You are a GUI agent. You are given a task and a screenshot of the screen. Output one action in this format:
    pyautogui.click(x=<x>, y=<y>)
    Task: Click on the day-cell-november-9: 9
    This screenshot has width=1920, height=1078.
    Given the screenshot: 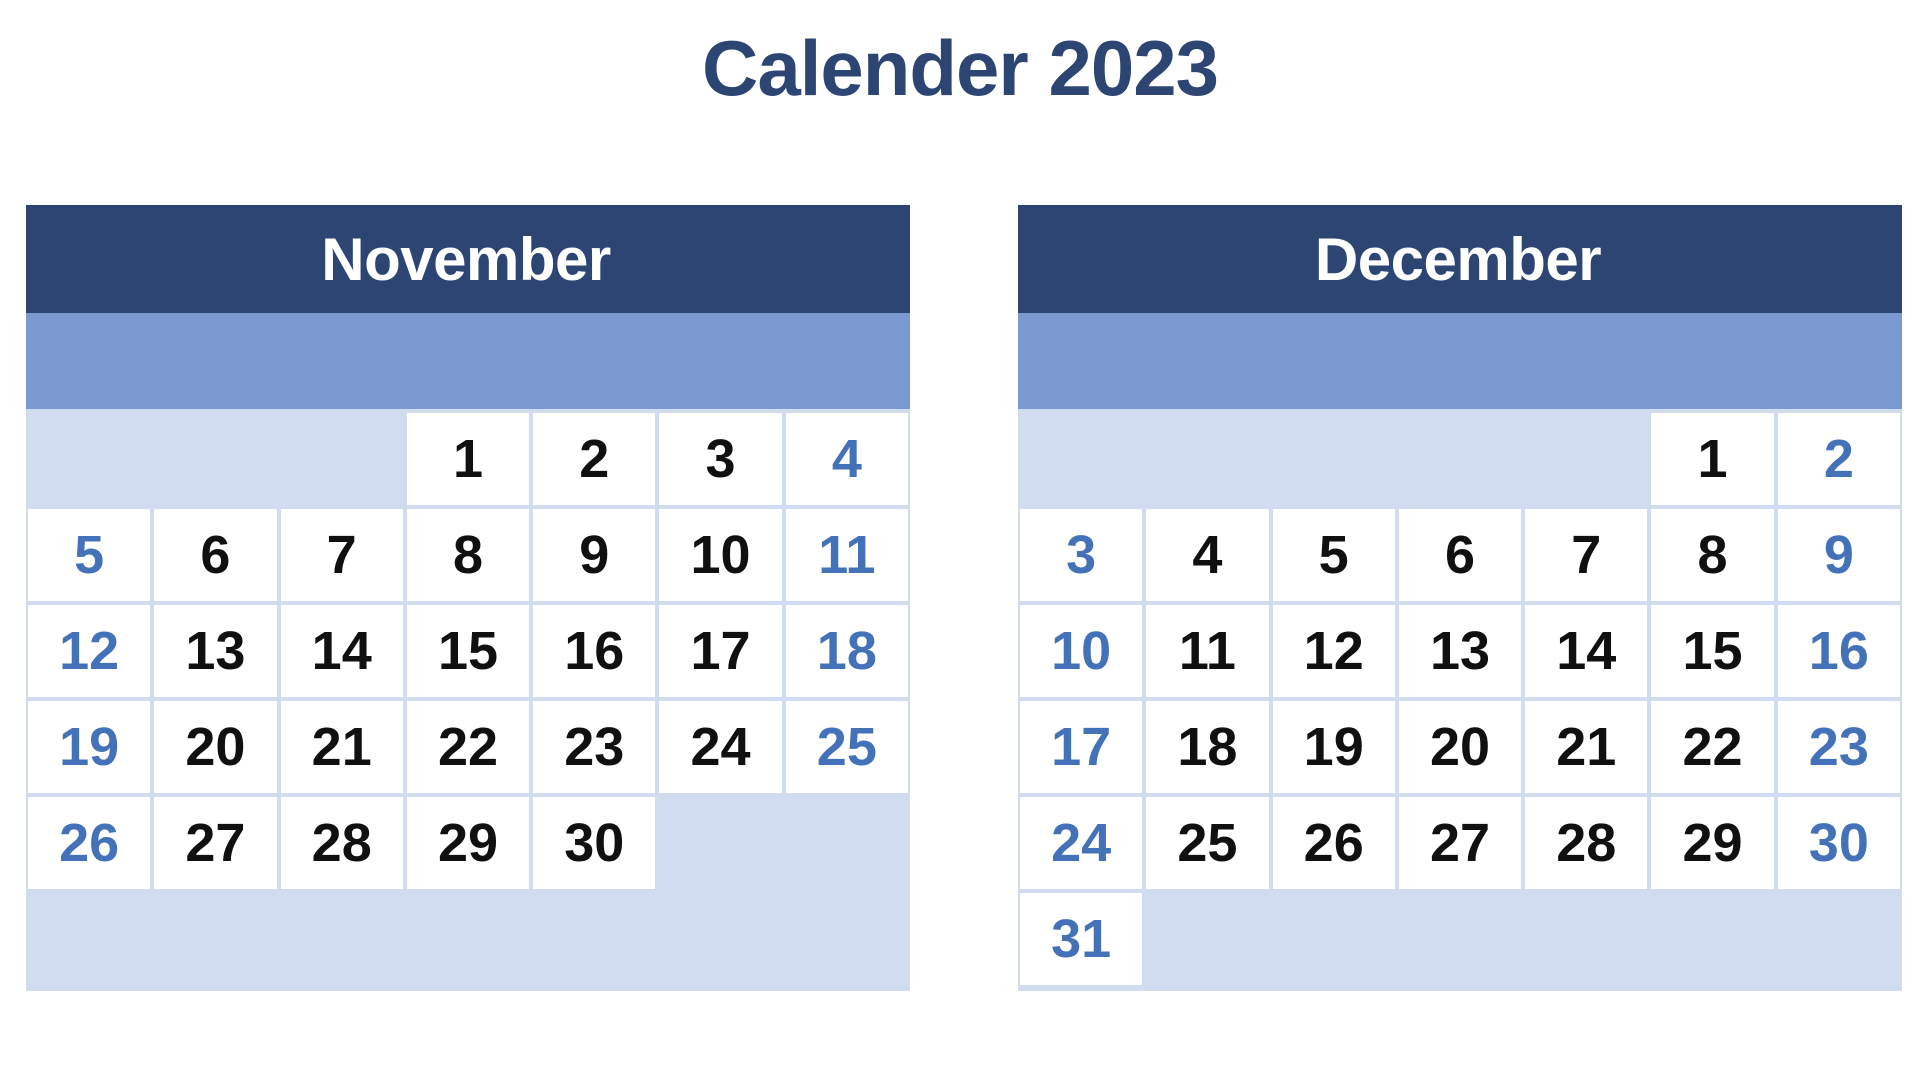 What is the action you would take?
    pyautogui.click(x=594, y=555)
    